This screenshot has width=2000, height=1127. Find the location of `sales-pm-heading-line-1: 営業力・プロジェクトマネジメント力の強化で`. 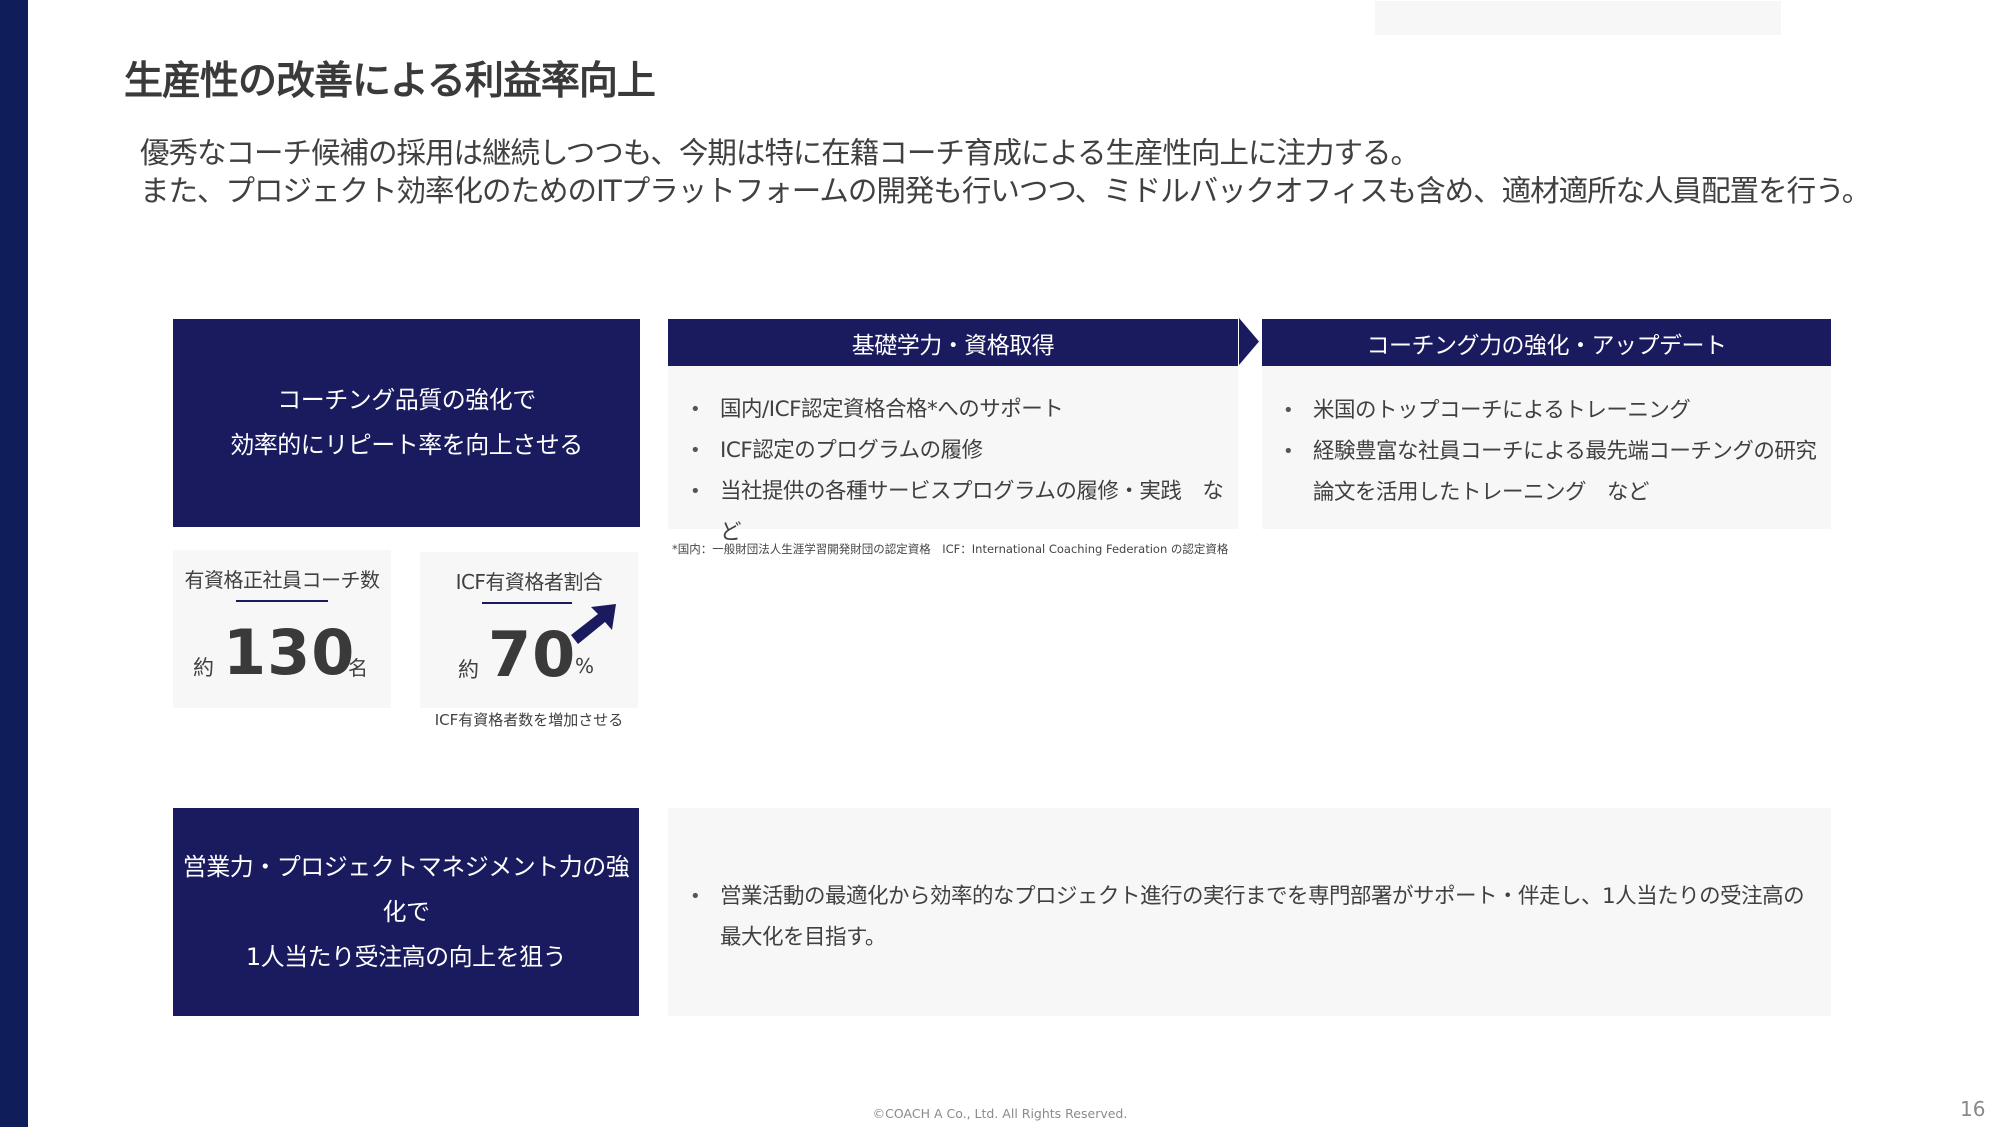

sales-pm-heading-line-1: 営業力・プロジェクトマネジメント力の強化で is located at coordinates (406, 889).